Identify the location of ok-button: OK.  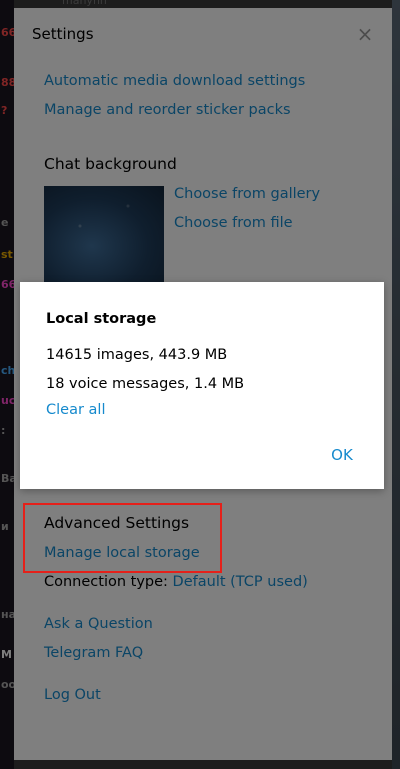
(342, 455).